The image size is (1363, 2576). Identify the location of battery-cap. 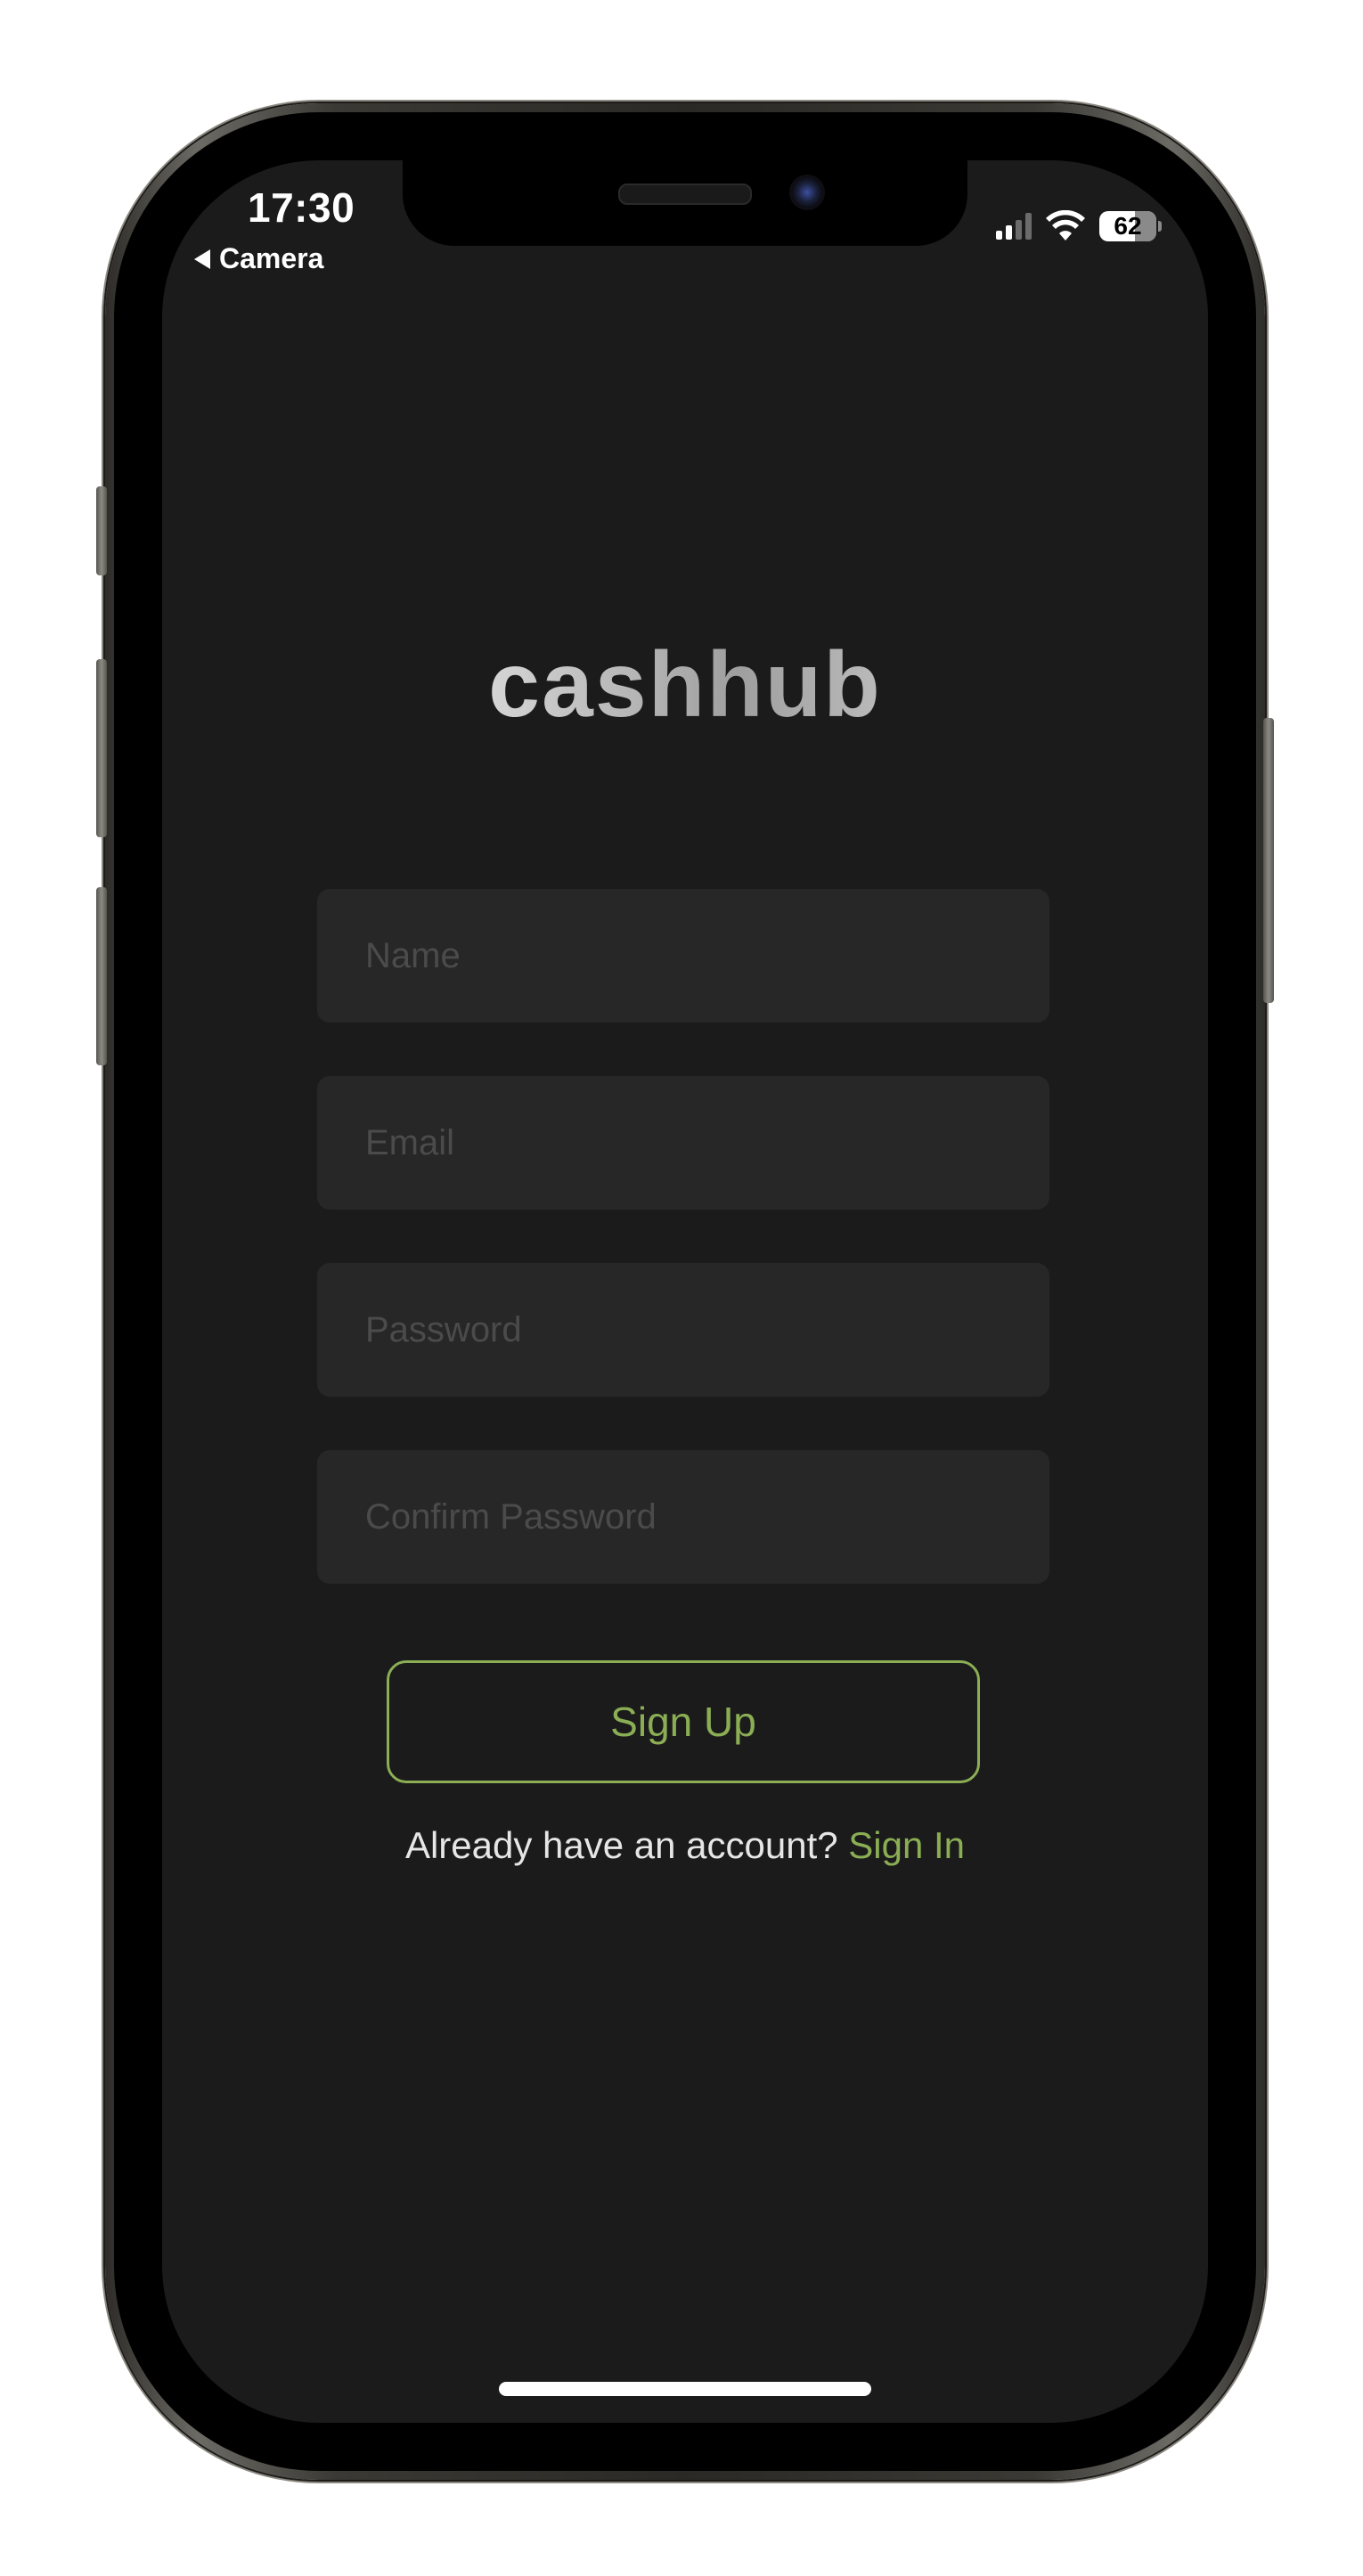
(1160, 226).